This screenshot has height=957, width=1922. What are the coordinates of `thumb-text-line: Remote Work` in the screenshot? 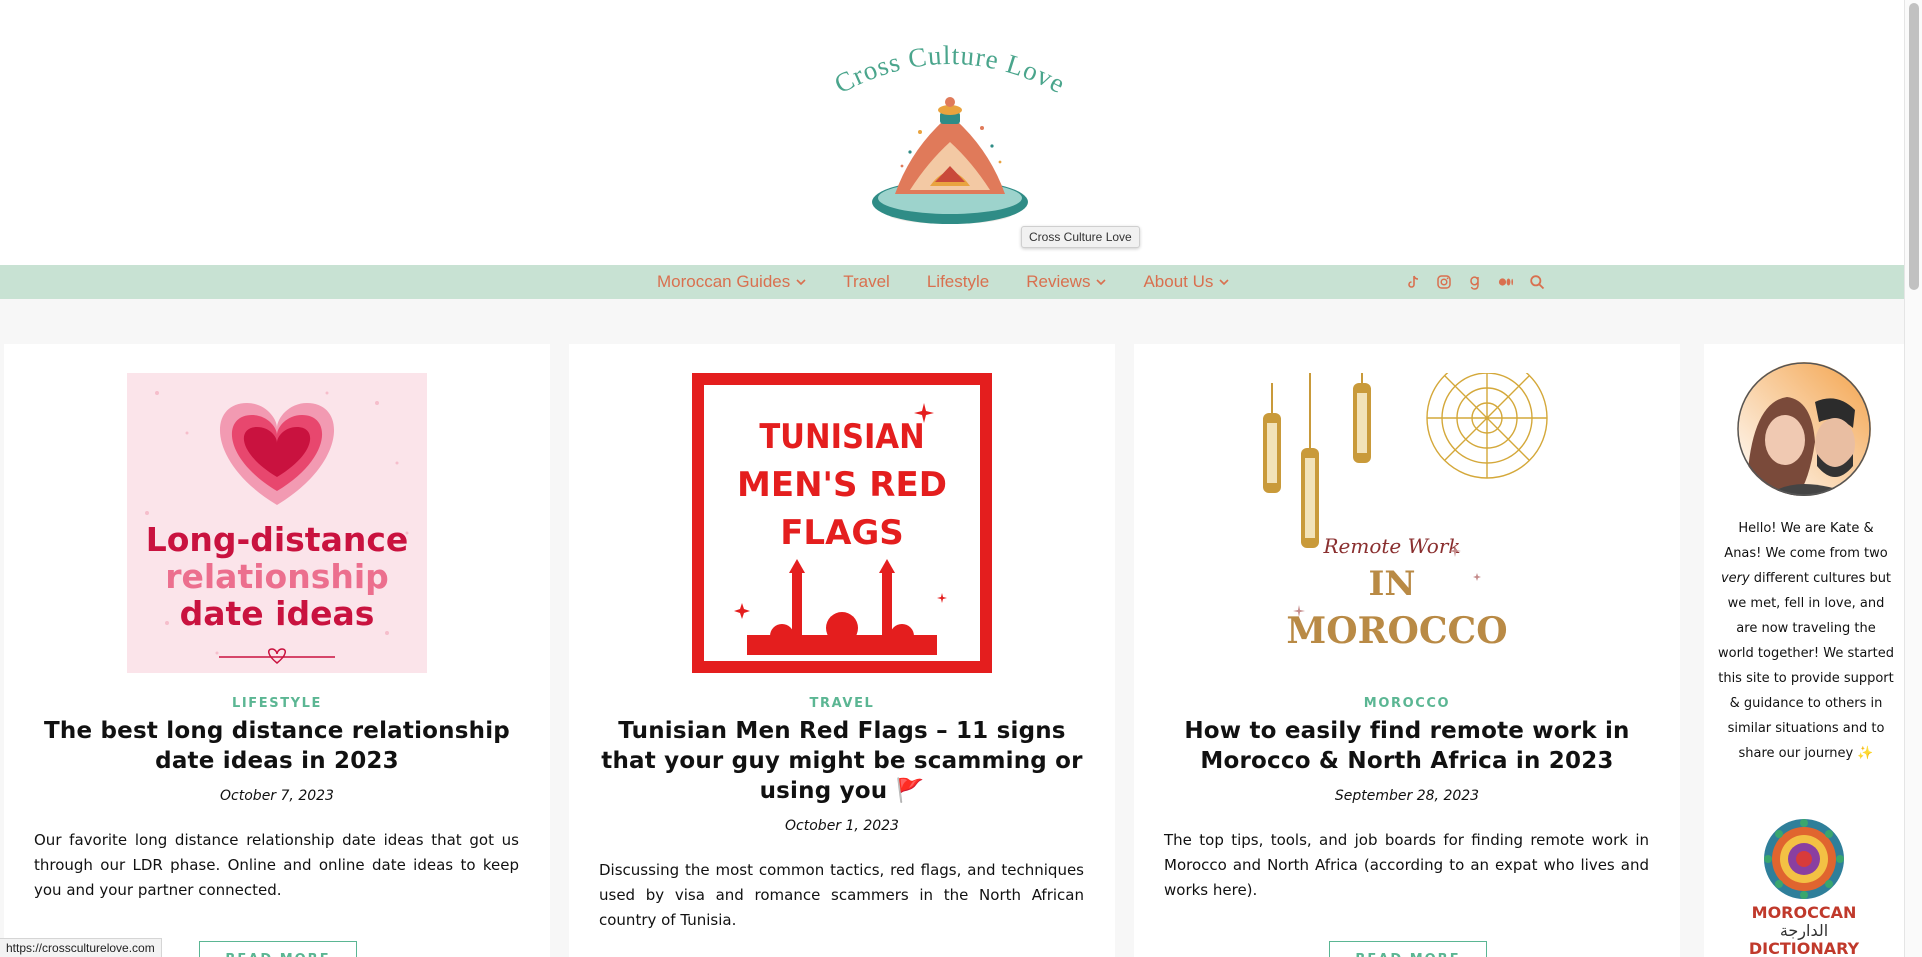 It's located at (1391, 546).